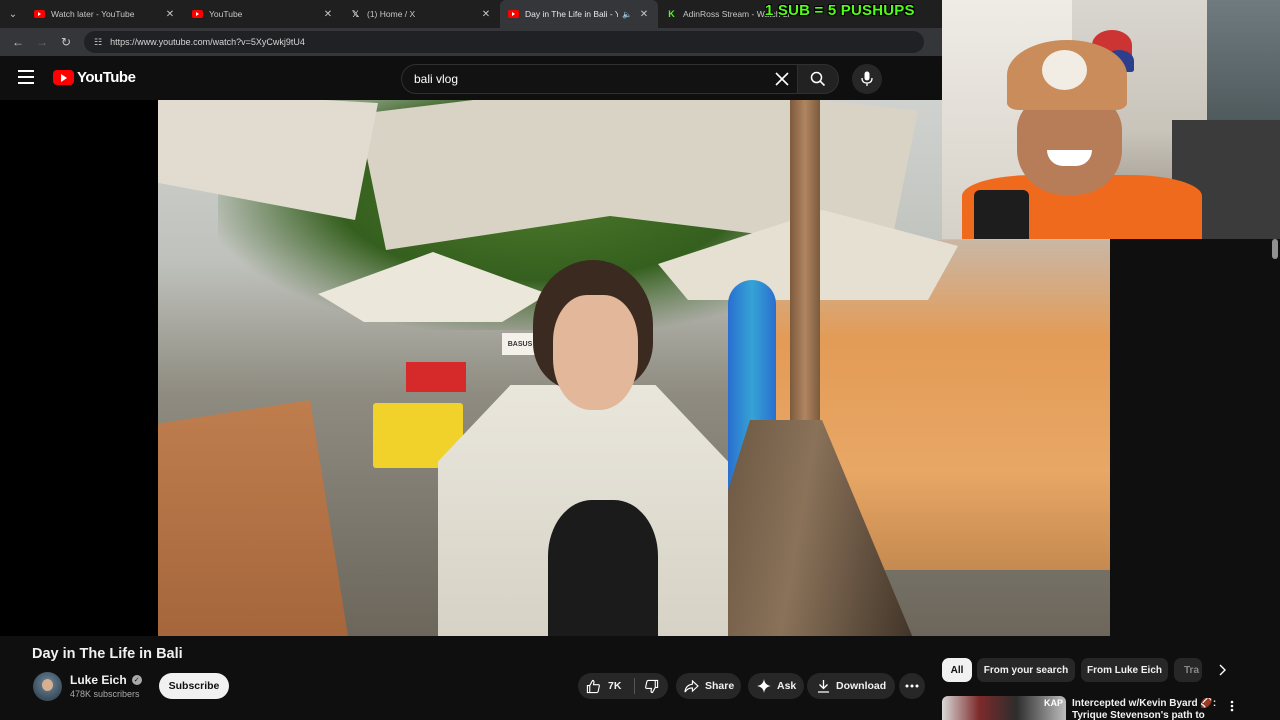 The width and height of the screenshot is (1280, 720). I want to click on voice-search-button, so click(867, 79).